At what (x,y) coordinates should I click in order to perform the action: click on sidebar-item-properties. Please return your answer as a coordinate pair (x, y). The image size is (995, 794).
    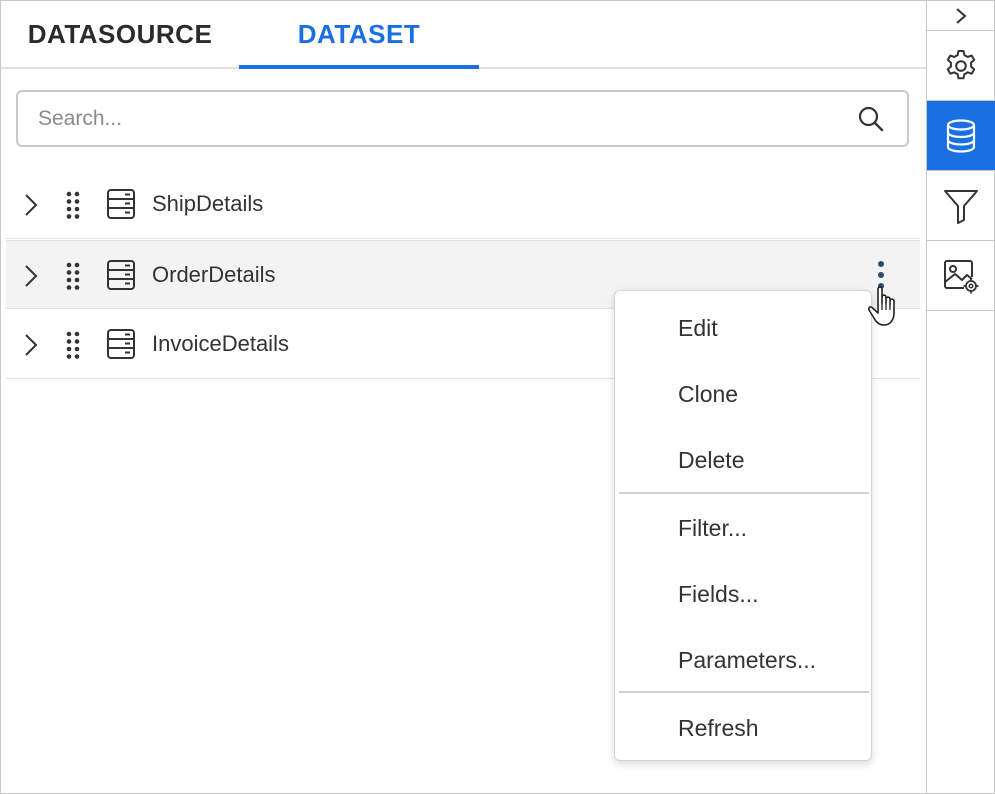
    Looking at the image, I should click on (961, 66).